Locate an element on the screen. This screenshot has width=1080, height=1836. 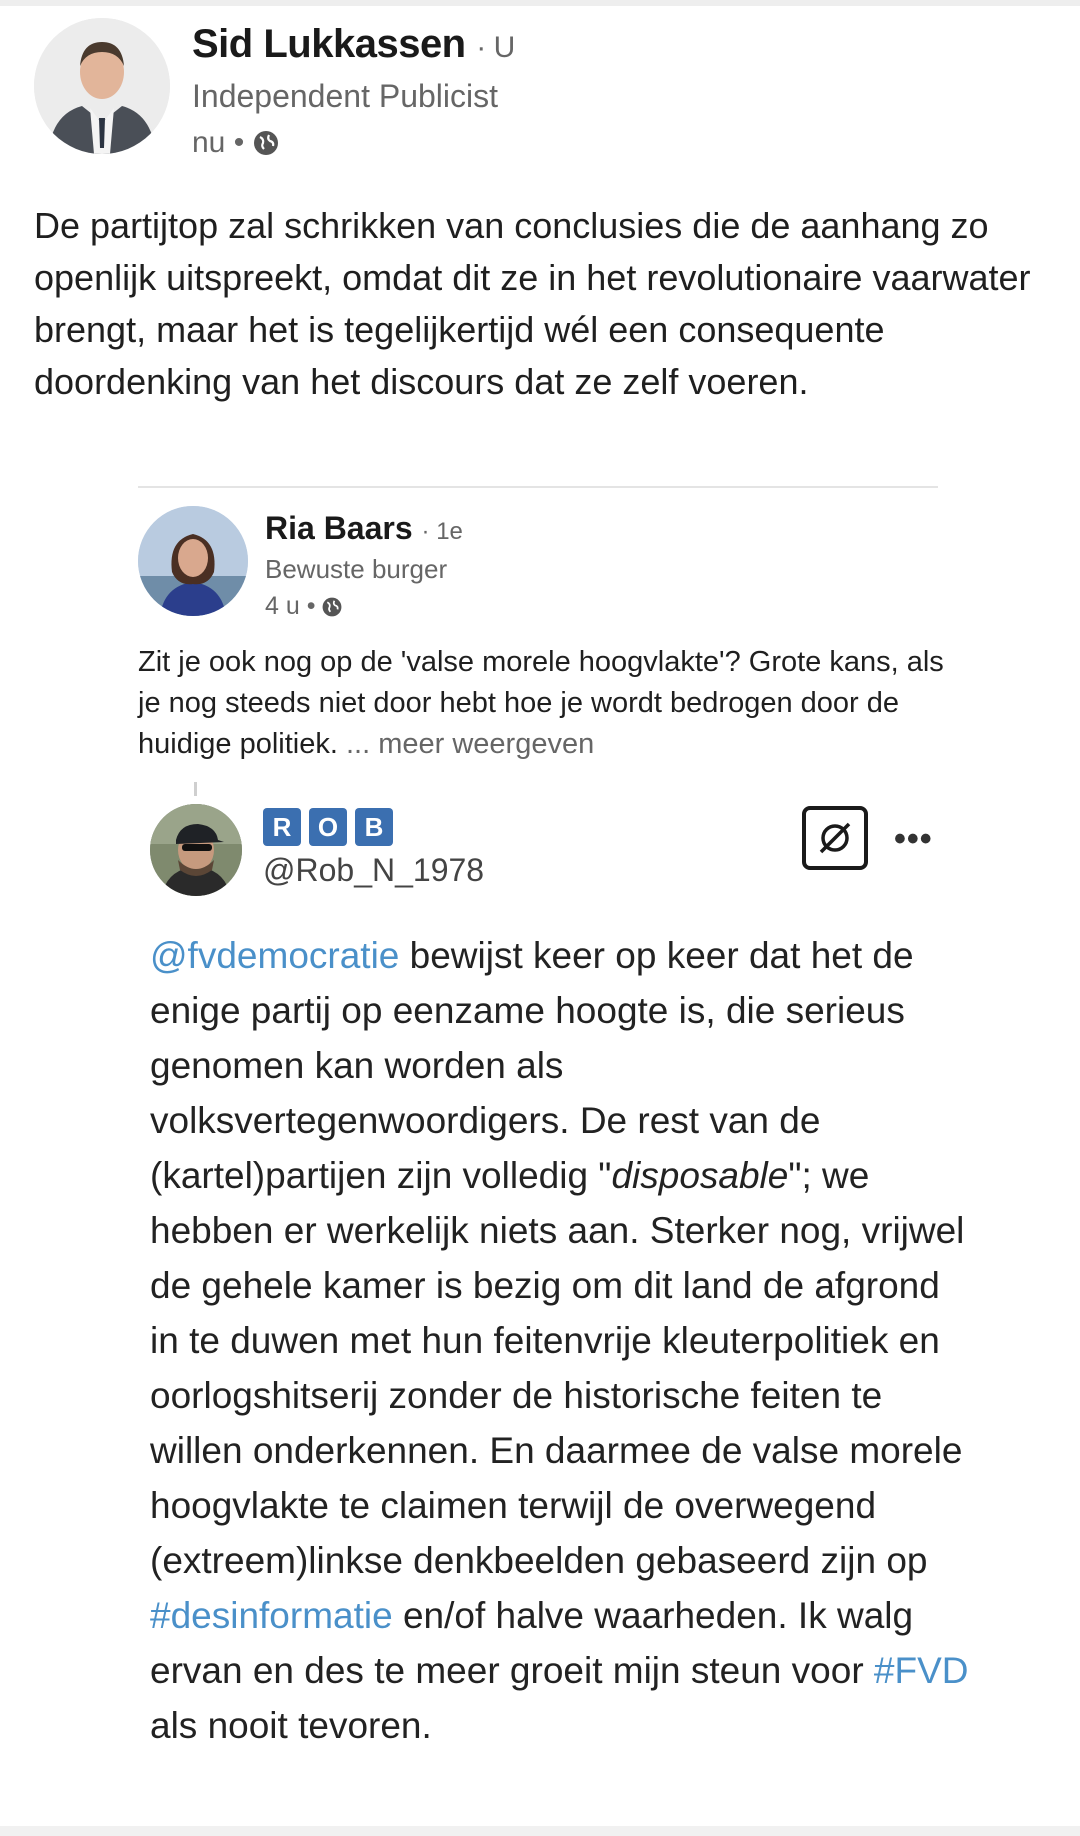
author-name: Sid Lukkassen · U is located at coordinates (353, 44).